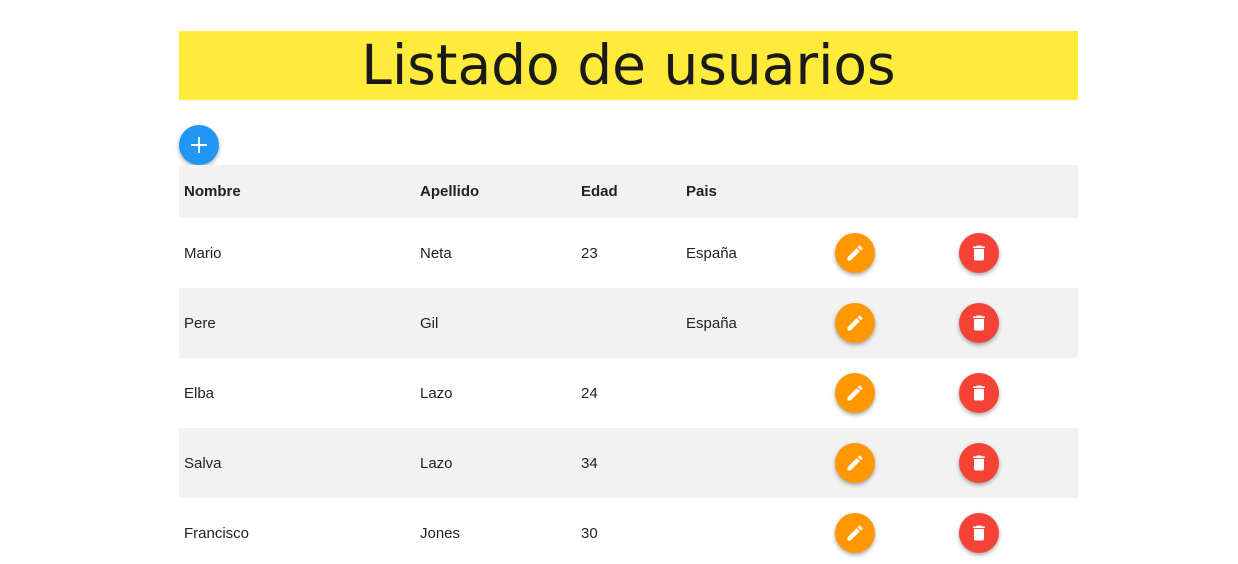 This screenshot has height=564, width=1238. Describe the element at coordinates (217, 533) in the screenshot. I see `cell-nombre: Francisco` at that location.